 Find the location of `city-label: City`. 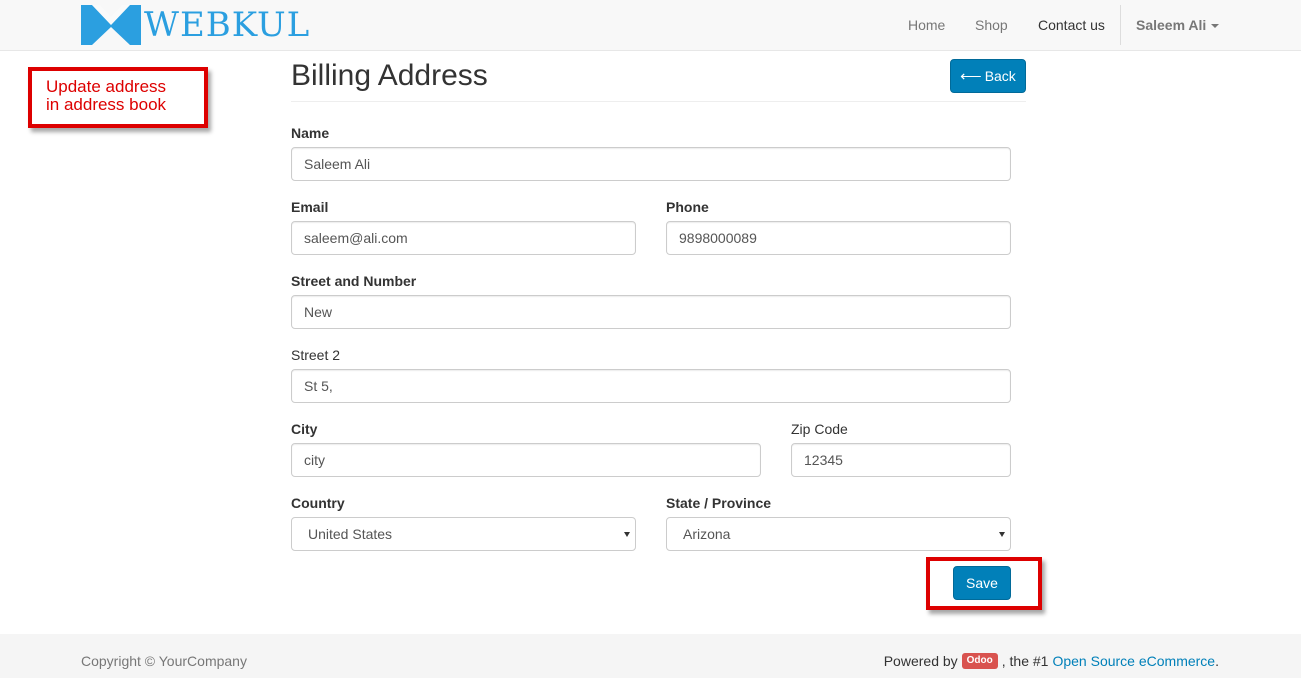

city-label: City is located at coordinates (304, 429).